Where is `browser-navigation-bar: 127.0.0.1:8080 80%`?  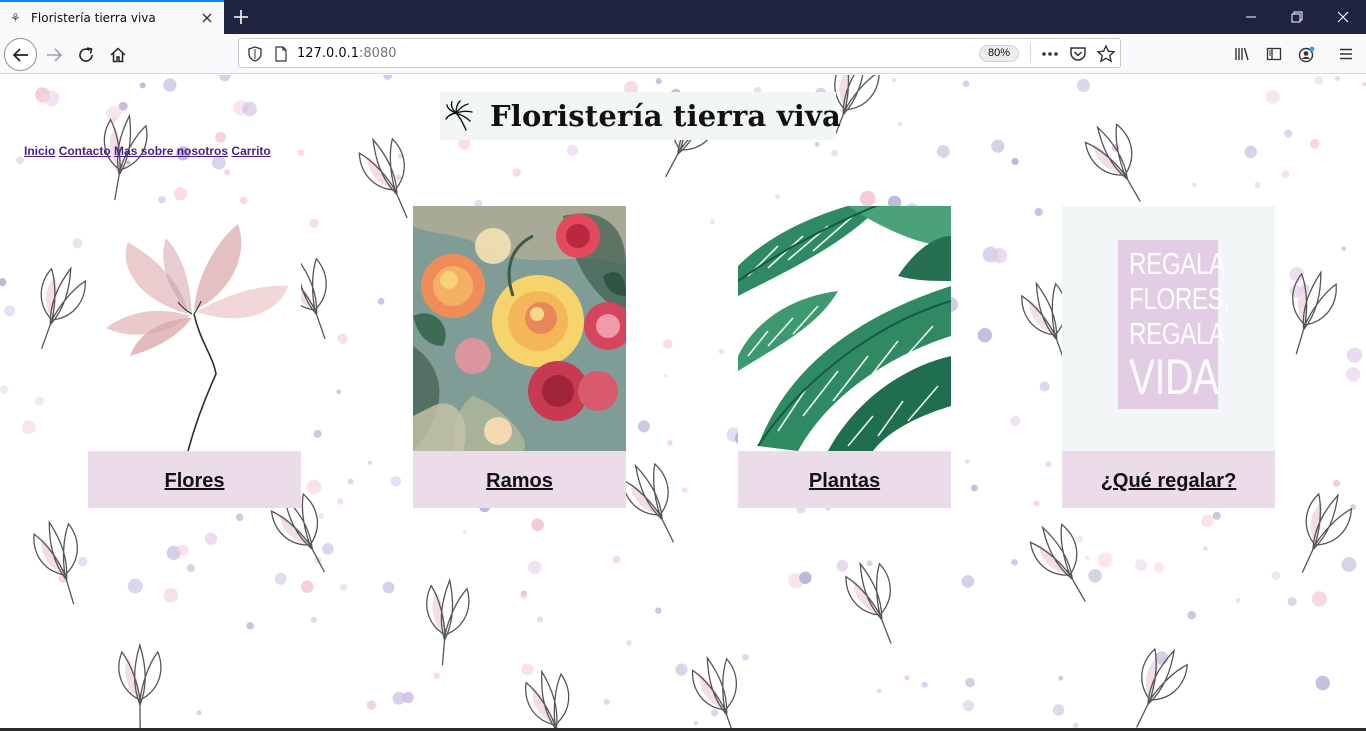 browser-navigation-bar: 127.0.0.1:8080 80% is located at coordinates (683, 54).